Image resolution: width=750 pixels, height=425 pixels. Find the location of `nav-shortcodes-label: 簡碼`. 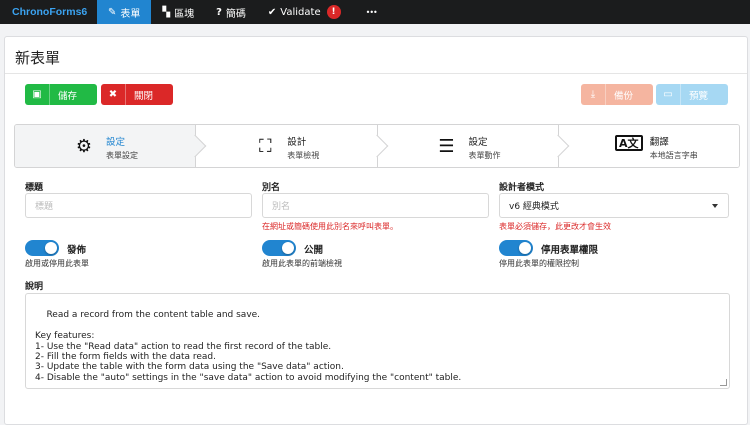

nav-shortcodes-label: 簡碼 is located at coordinates (235, 14).